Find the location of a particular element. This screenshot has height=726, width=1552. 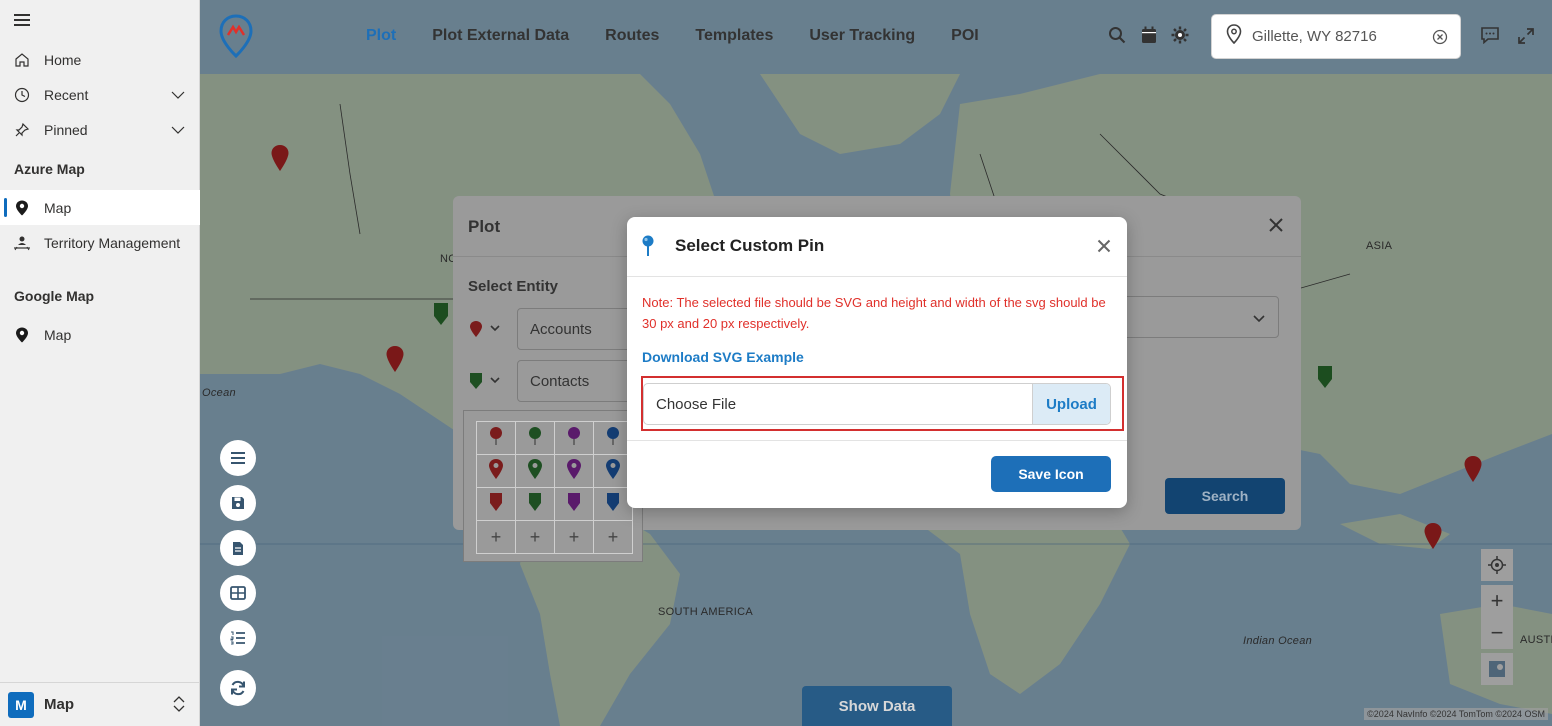

sidebar-item-territory-management: Territory Management is located at coordinates (100, 242).